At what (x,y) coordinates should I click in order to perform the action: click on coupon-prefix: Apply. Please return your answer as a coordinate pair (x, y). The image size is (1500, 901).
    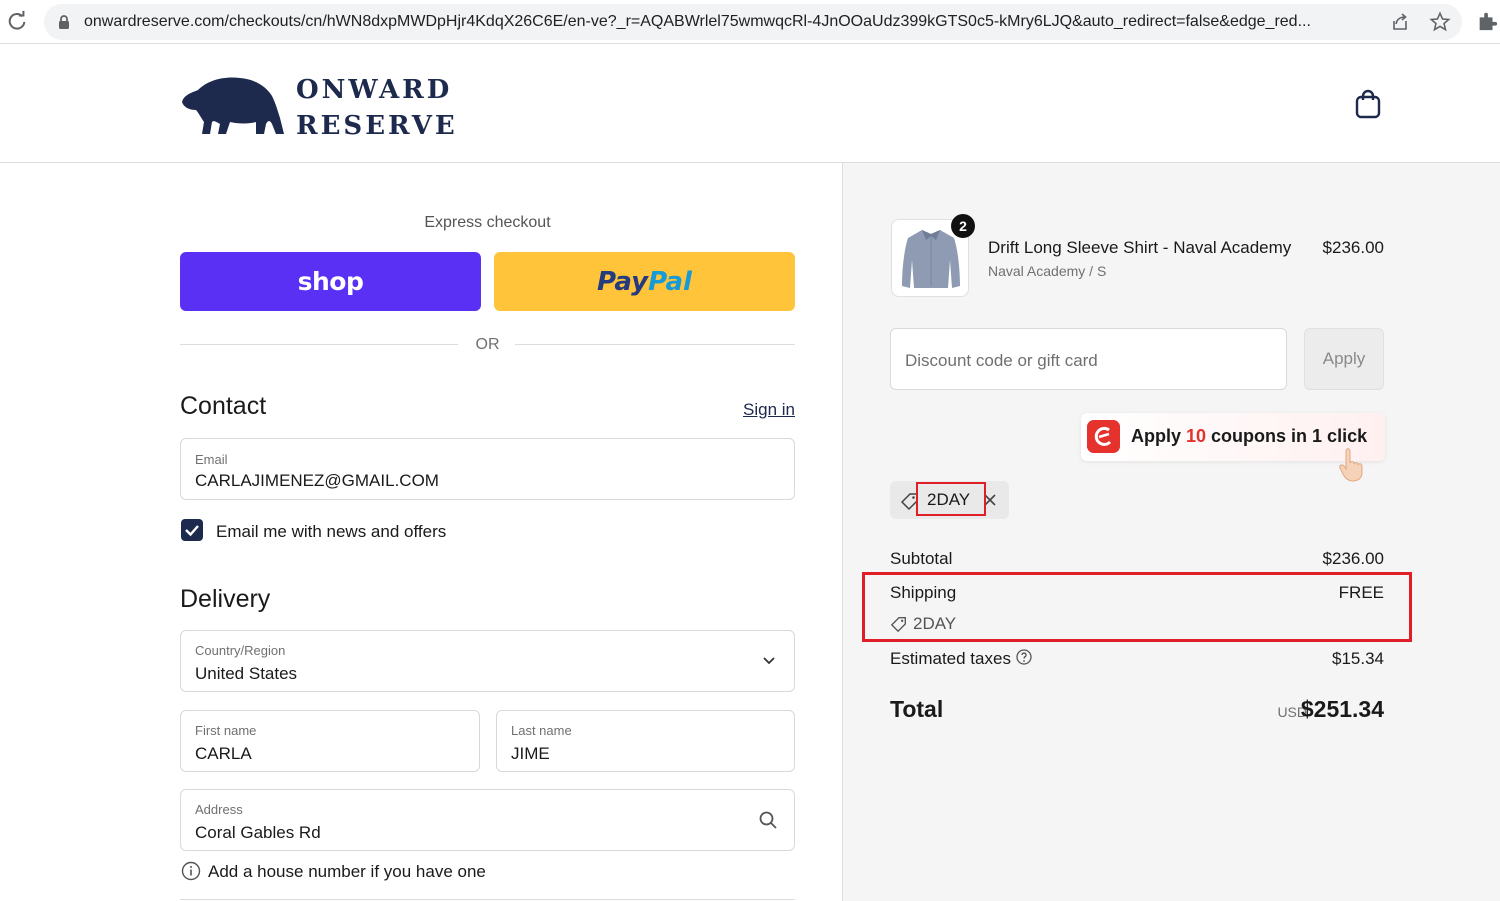
    Looking at the image, I should click on (1159, 436).